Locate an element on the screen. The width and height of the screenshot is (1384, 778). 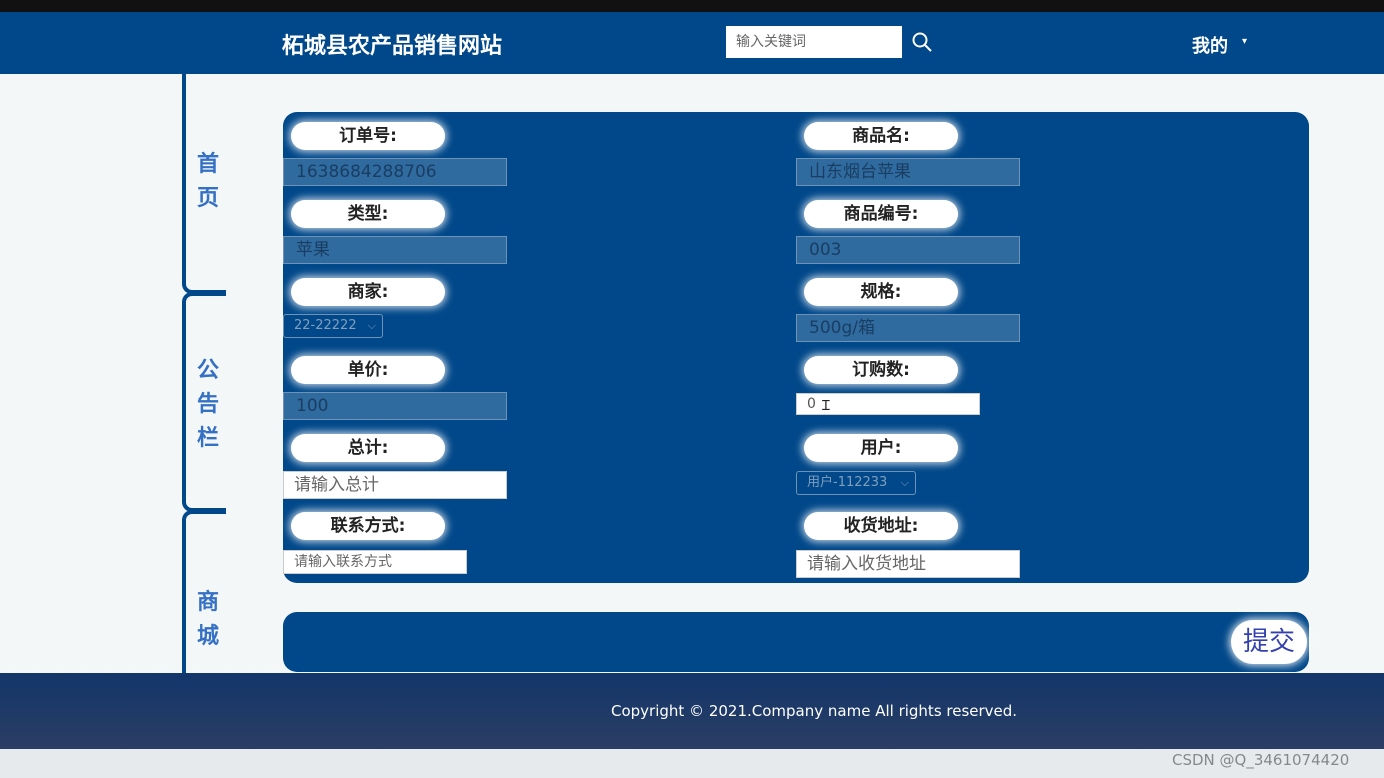
chevron-down-icon: ▾ is located at coordinates (1244, 41).